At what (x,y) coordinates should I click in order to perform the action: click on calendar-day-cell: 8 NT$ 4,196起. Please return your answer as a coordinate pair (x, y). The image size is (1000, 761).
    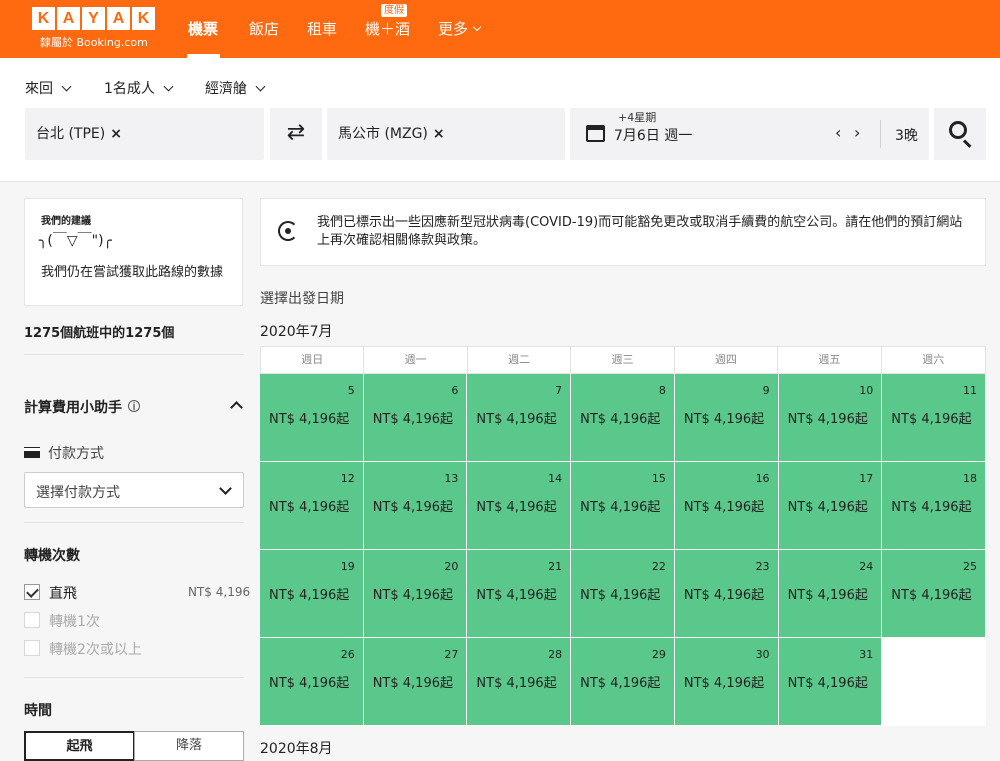
    Looking at the image, I should click on (623, 418).